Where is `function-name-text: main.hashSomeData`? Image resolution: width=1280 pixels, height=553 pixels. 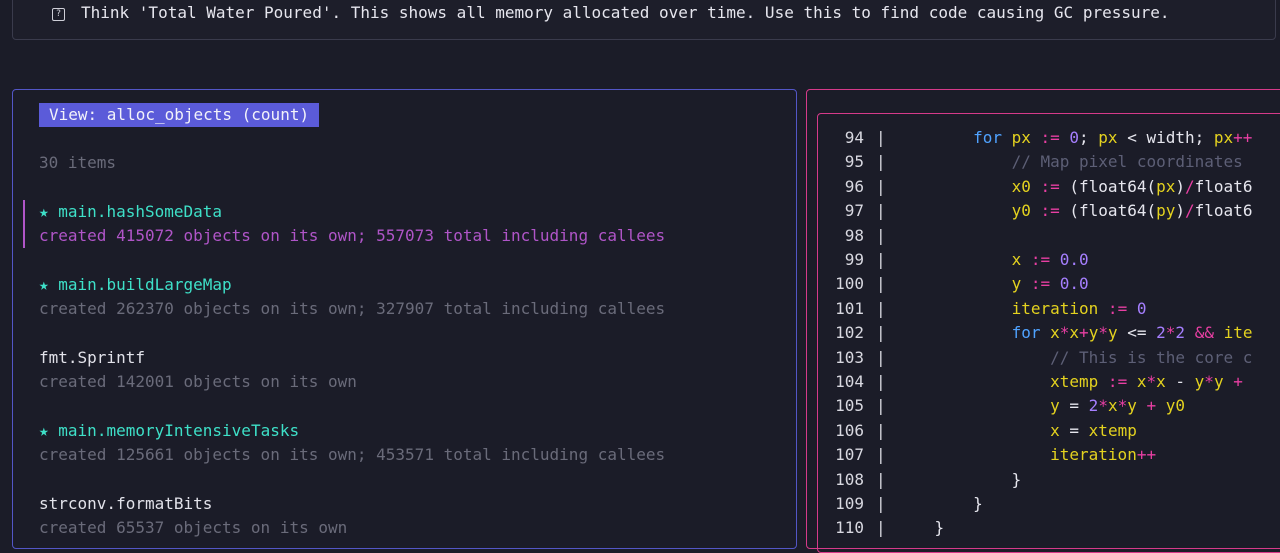 function-name-text: main.hashSomeData is located at coordinates (140, 211).